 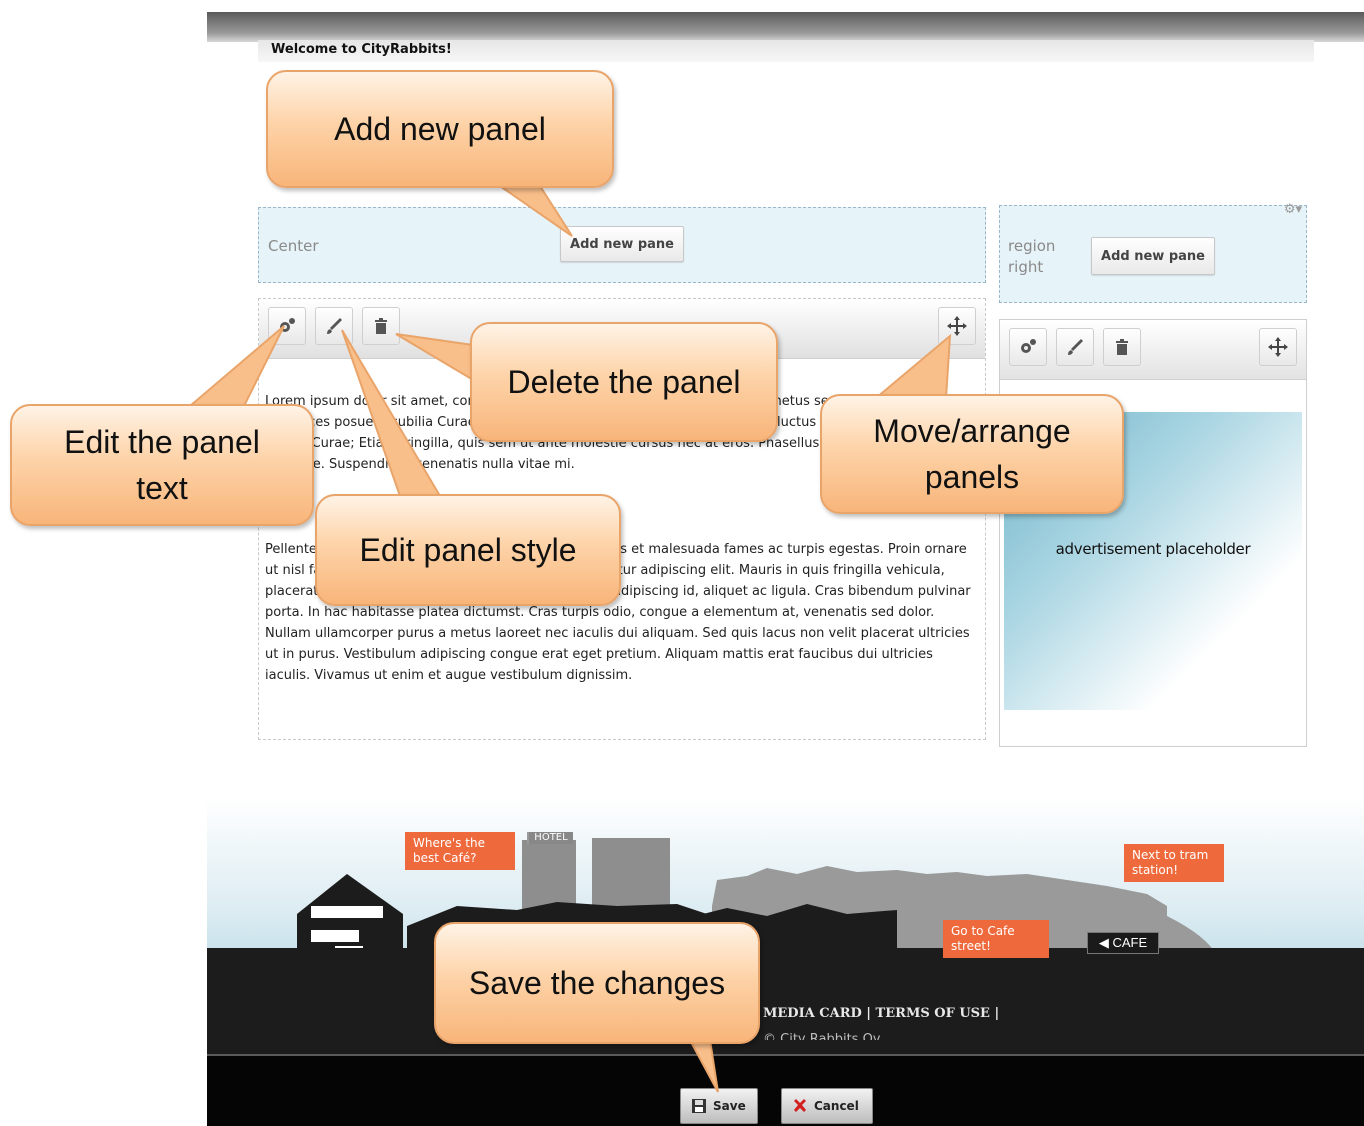 What do you see at coordinates (1122, 347) in the screenshot?
I see `delete-trash-icon-right` at bounding box center [1122, 347].